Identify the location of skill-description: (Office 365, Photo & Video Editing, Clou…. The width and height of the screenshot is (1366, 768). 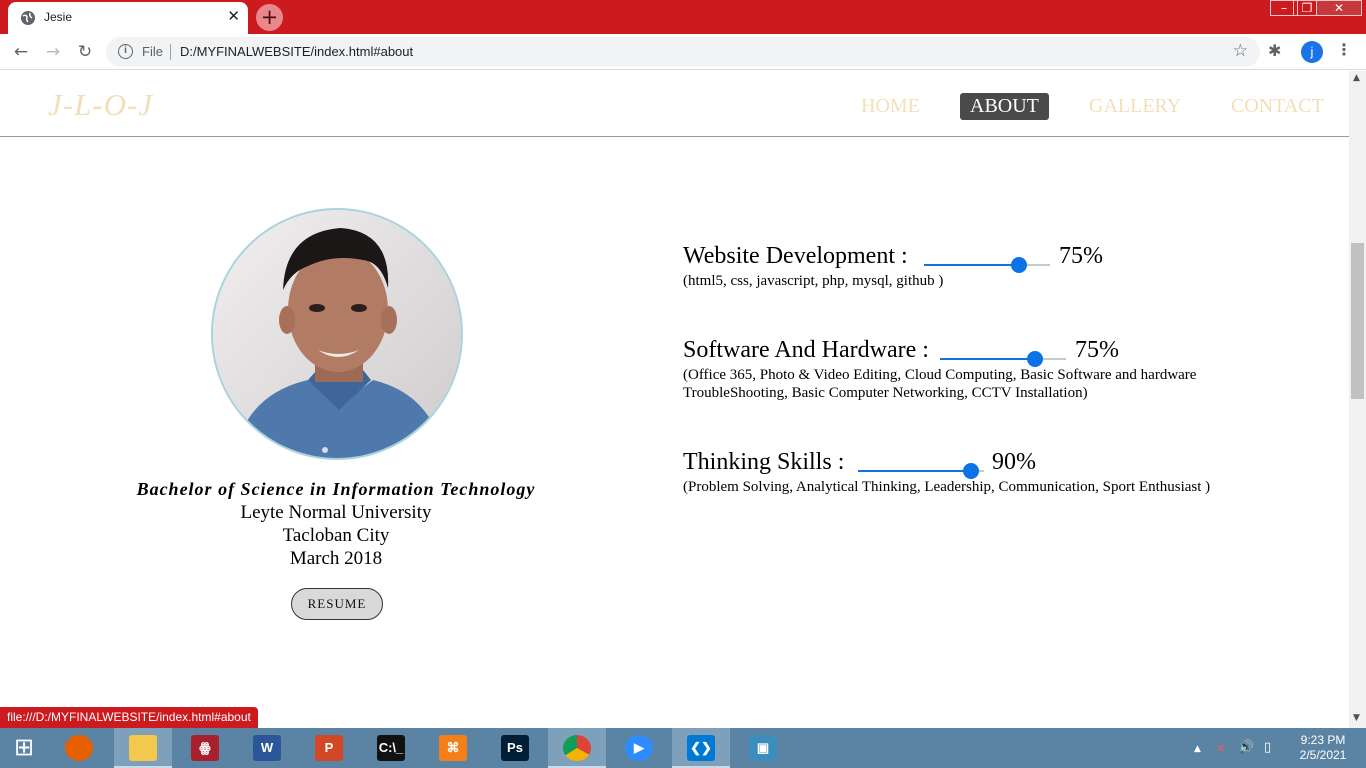
(940, 384).